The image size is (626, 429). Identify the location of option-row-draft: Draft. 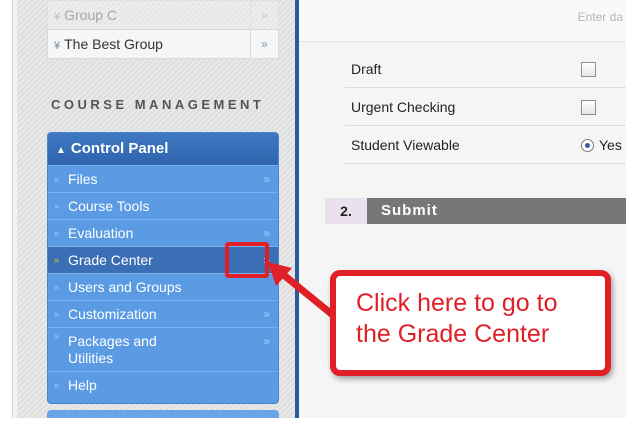
(485, 69).